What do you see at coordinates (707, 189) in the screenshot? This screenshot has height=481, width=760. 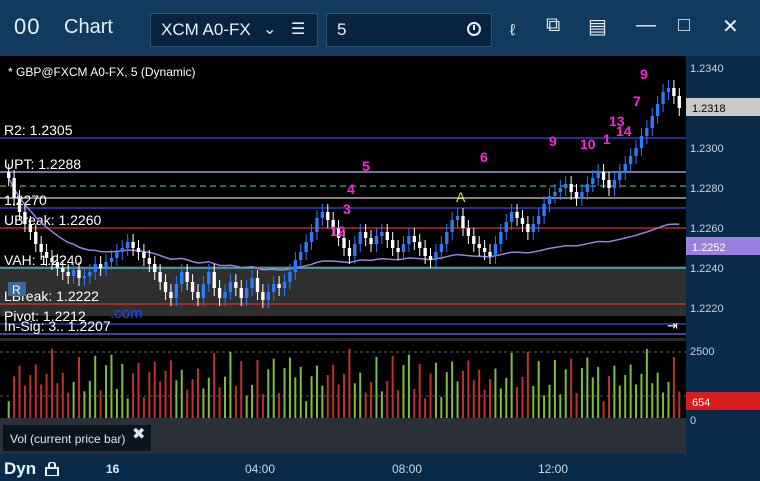 I see `price-tick: 1.2280` at bounding box center [707, 189].